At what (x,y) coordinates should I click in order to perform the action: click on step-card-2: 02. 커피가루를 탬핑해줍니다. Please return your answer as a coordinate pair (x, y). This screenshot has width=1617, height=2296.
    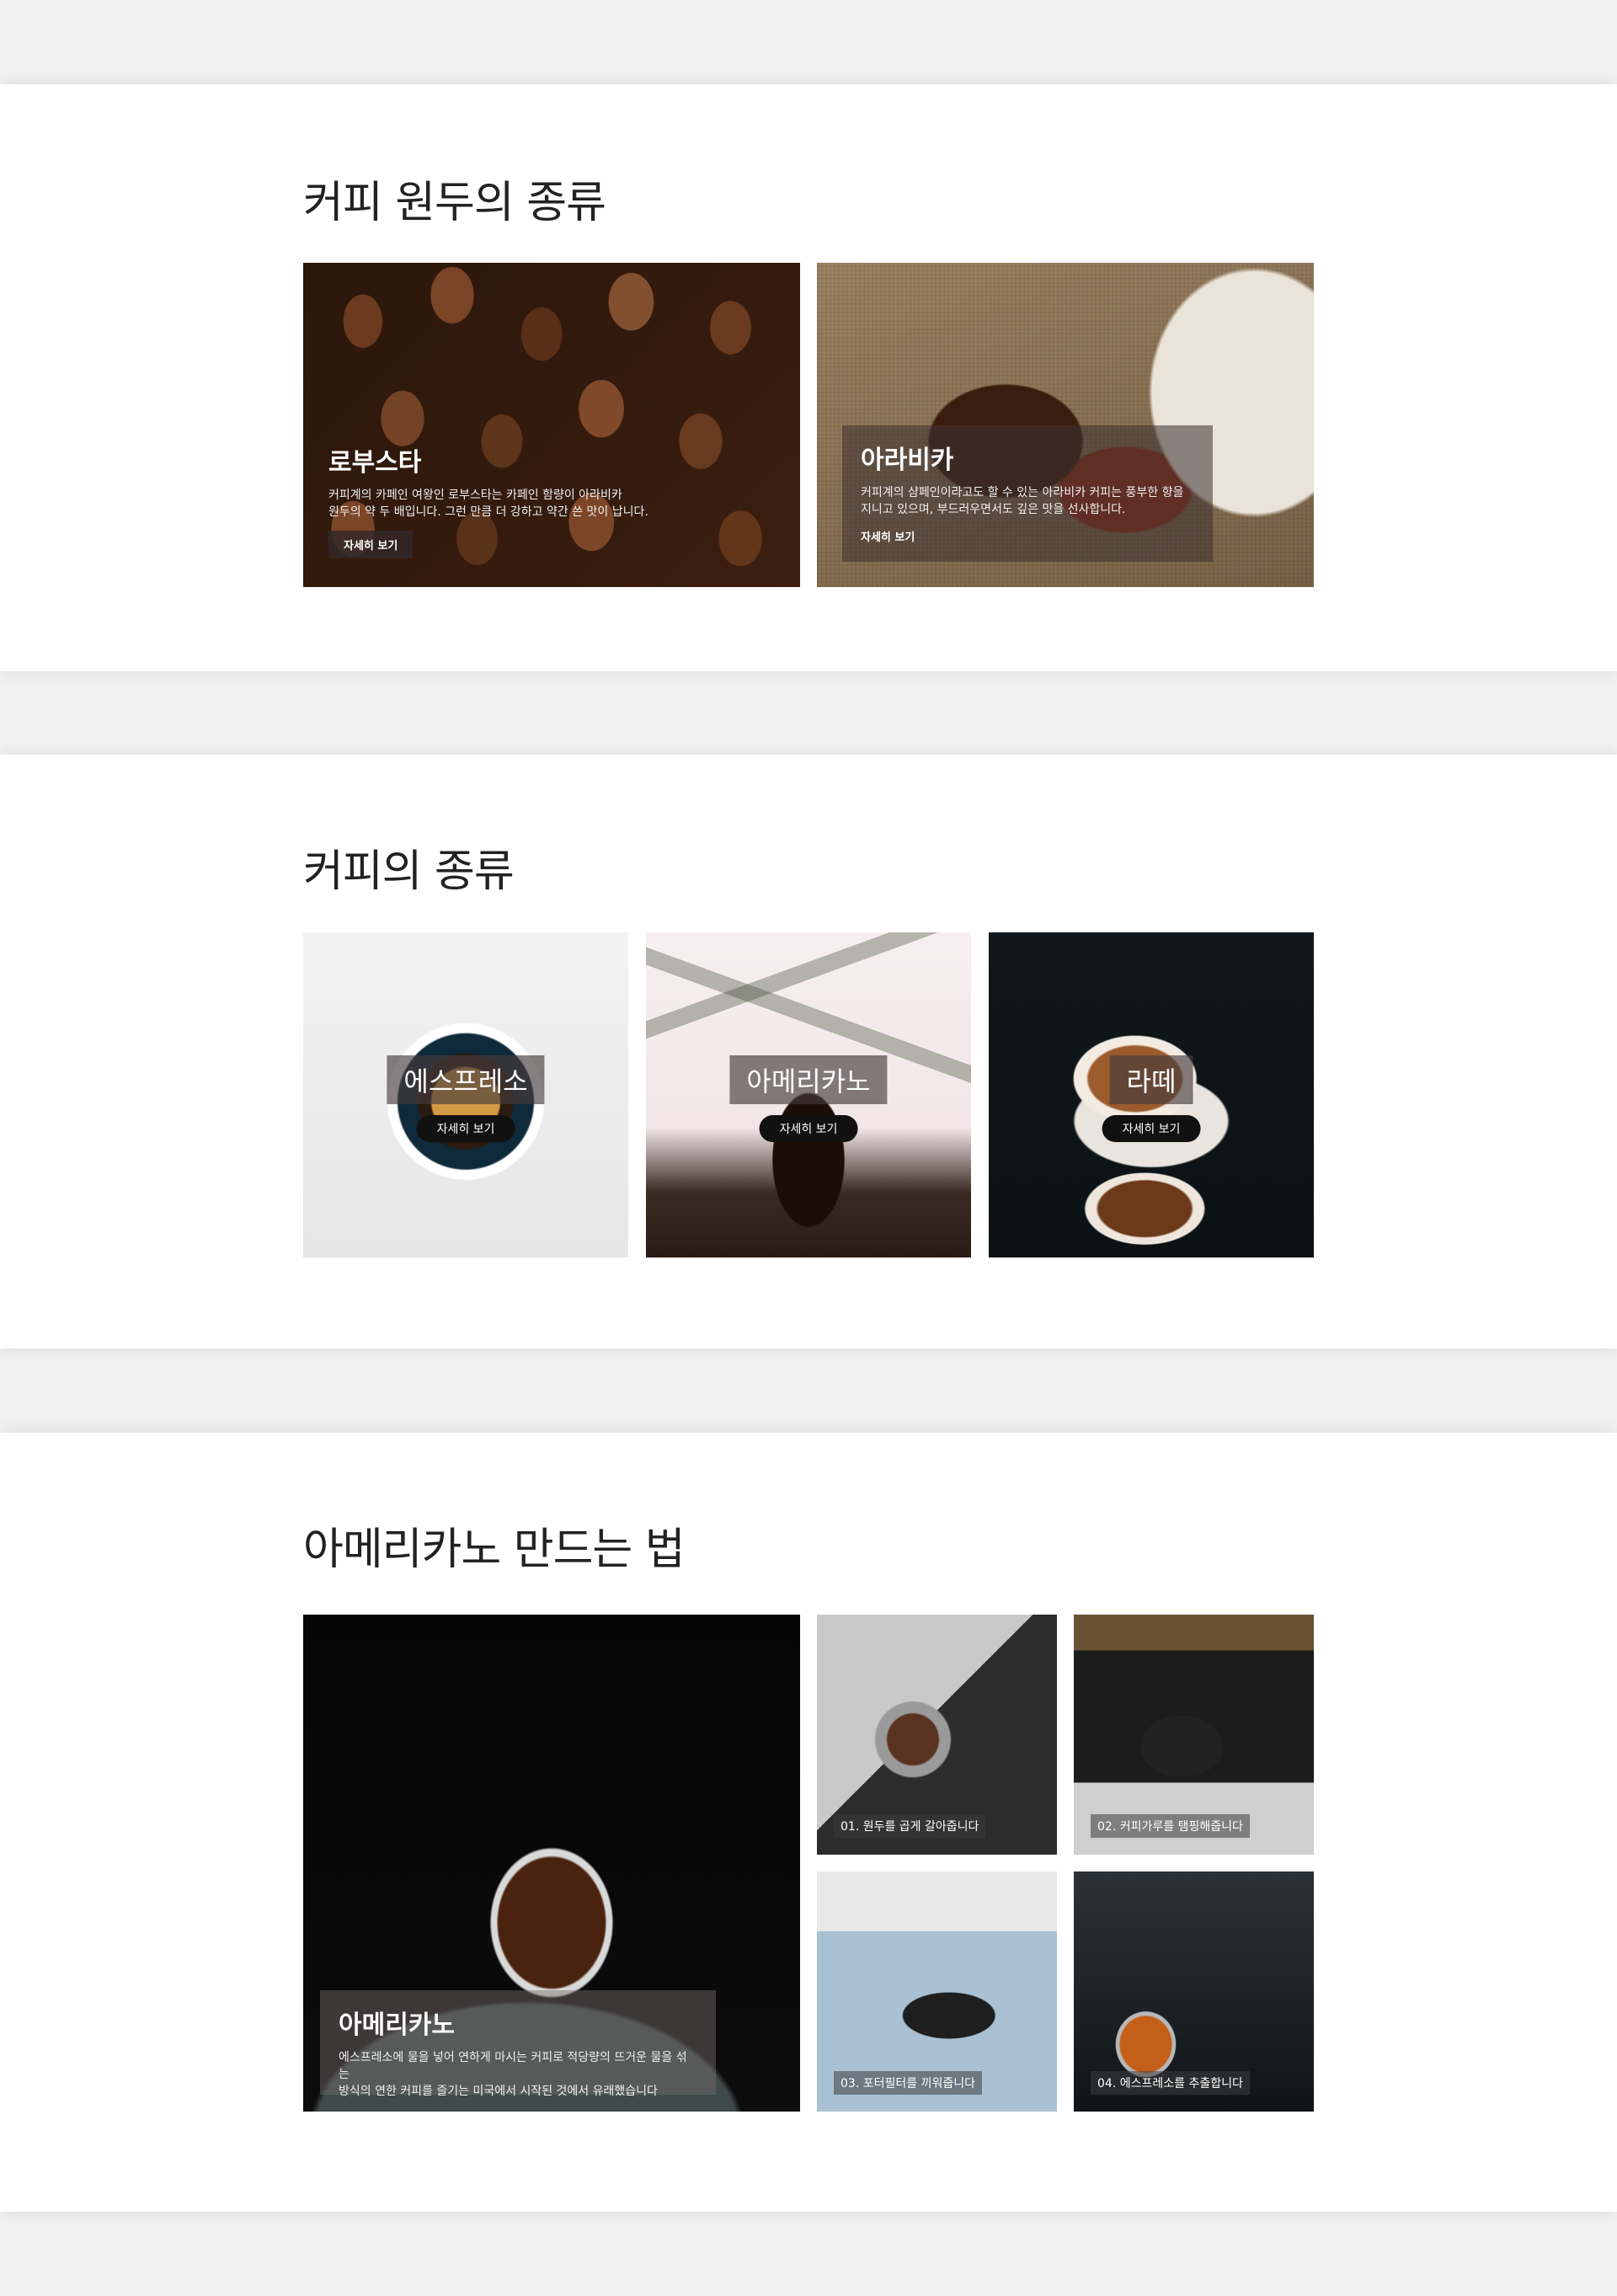
    Looking at the image, I should click on (1194, 1735).